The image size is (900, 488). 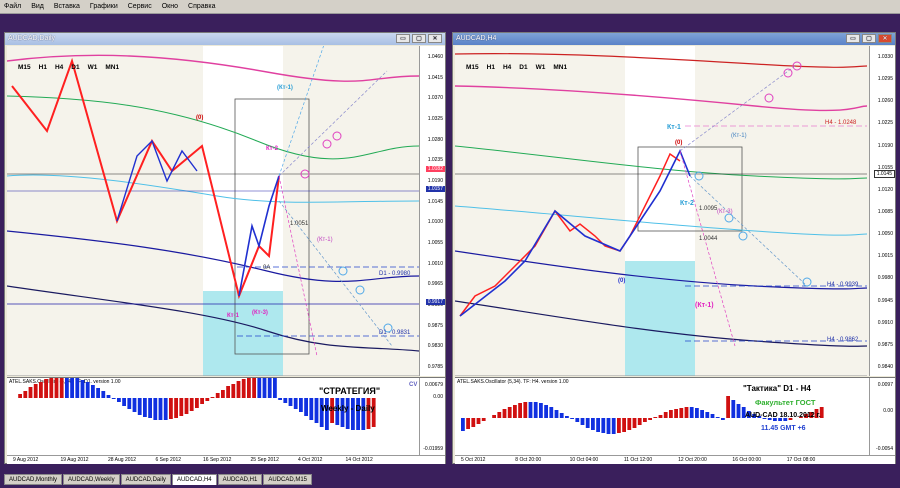 I want to click on value-label-2: 1.0044, so click(x=708, y=239).